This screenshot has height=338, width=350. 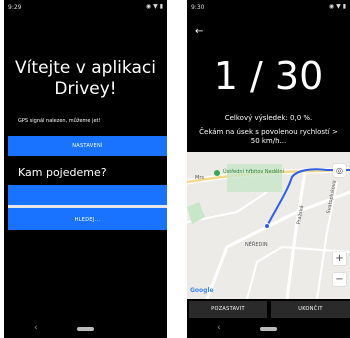 I want to click on google-logo: Google, so click(x=202, y=290).